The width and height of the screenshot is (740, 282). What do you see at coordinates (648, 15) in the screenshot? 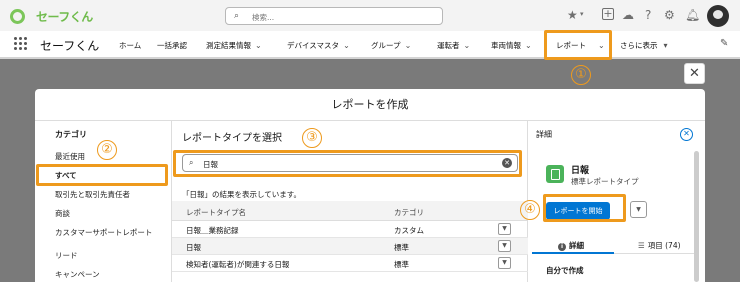
I see `help-icon: ?` at bounding box center [648, 15].